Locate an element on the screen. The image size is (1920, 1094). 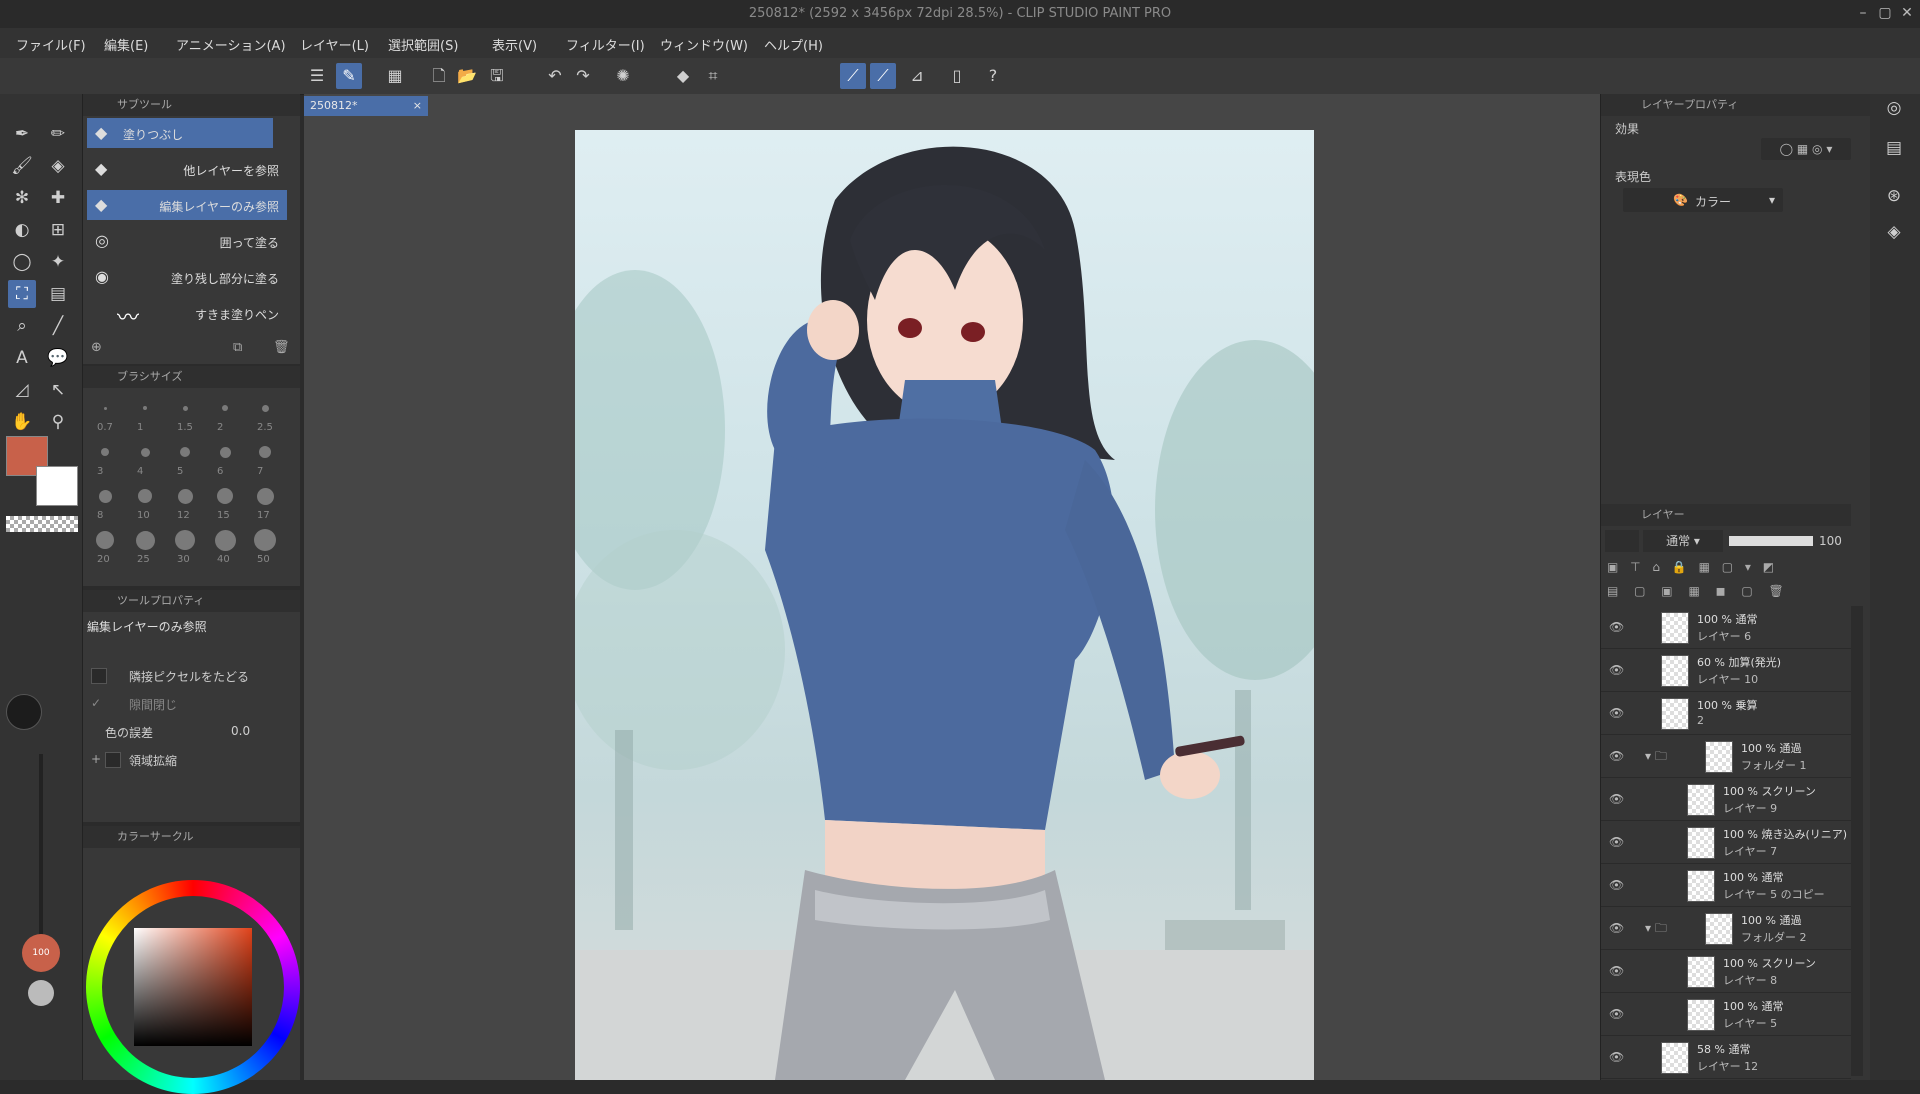
help-icon: ? is located at coordinates (993, 76).